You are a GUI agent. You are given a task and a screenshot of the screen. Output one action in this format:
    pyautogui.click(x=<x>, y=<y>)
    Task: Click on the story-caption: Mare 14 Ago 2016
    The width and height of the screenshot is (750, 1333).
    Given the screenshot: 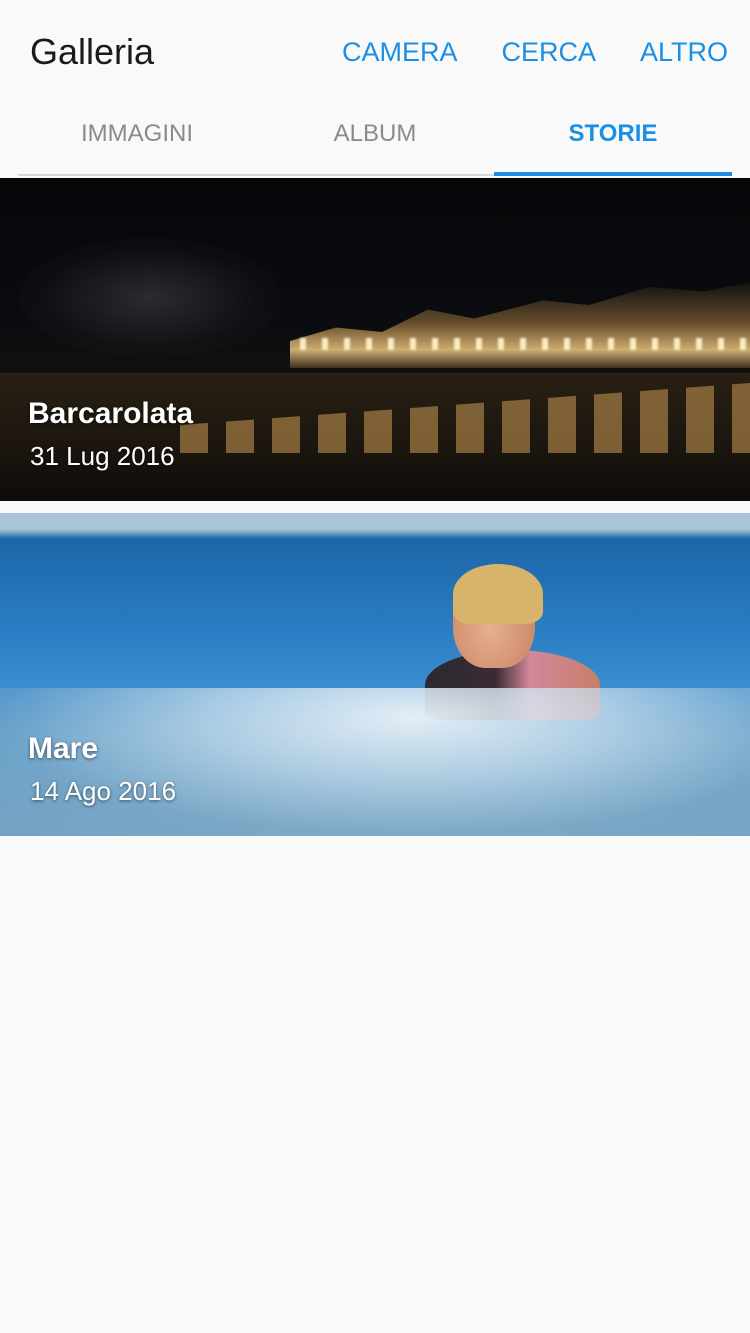 What is the action you would take?
    pyautogui.click(x=102, y=769)
    